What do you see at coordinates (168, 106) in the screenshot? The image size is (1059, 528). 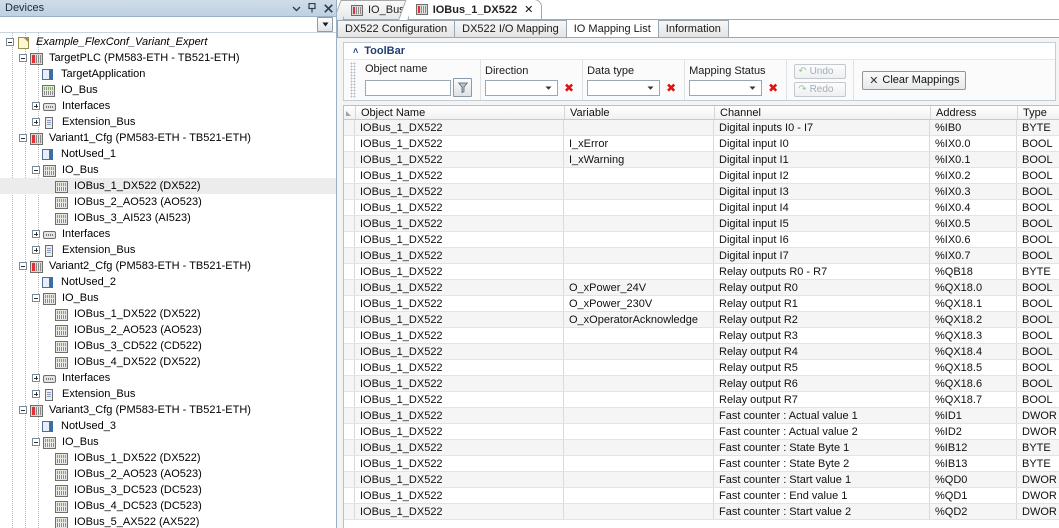 I see `tree-item: Interfaces` at bounding box center [168, 106].